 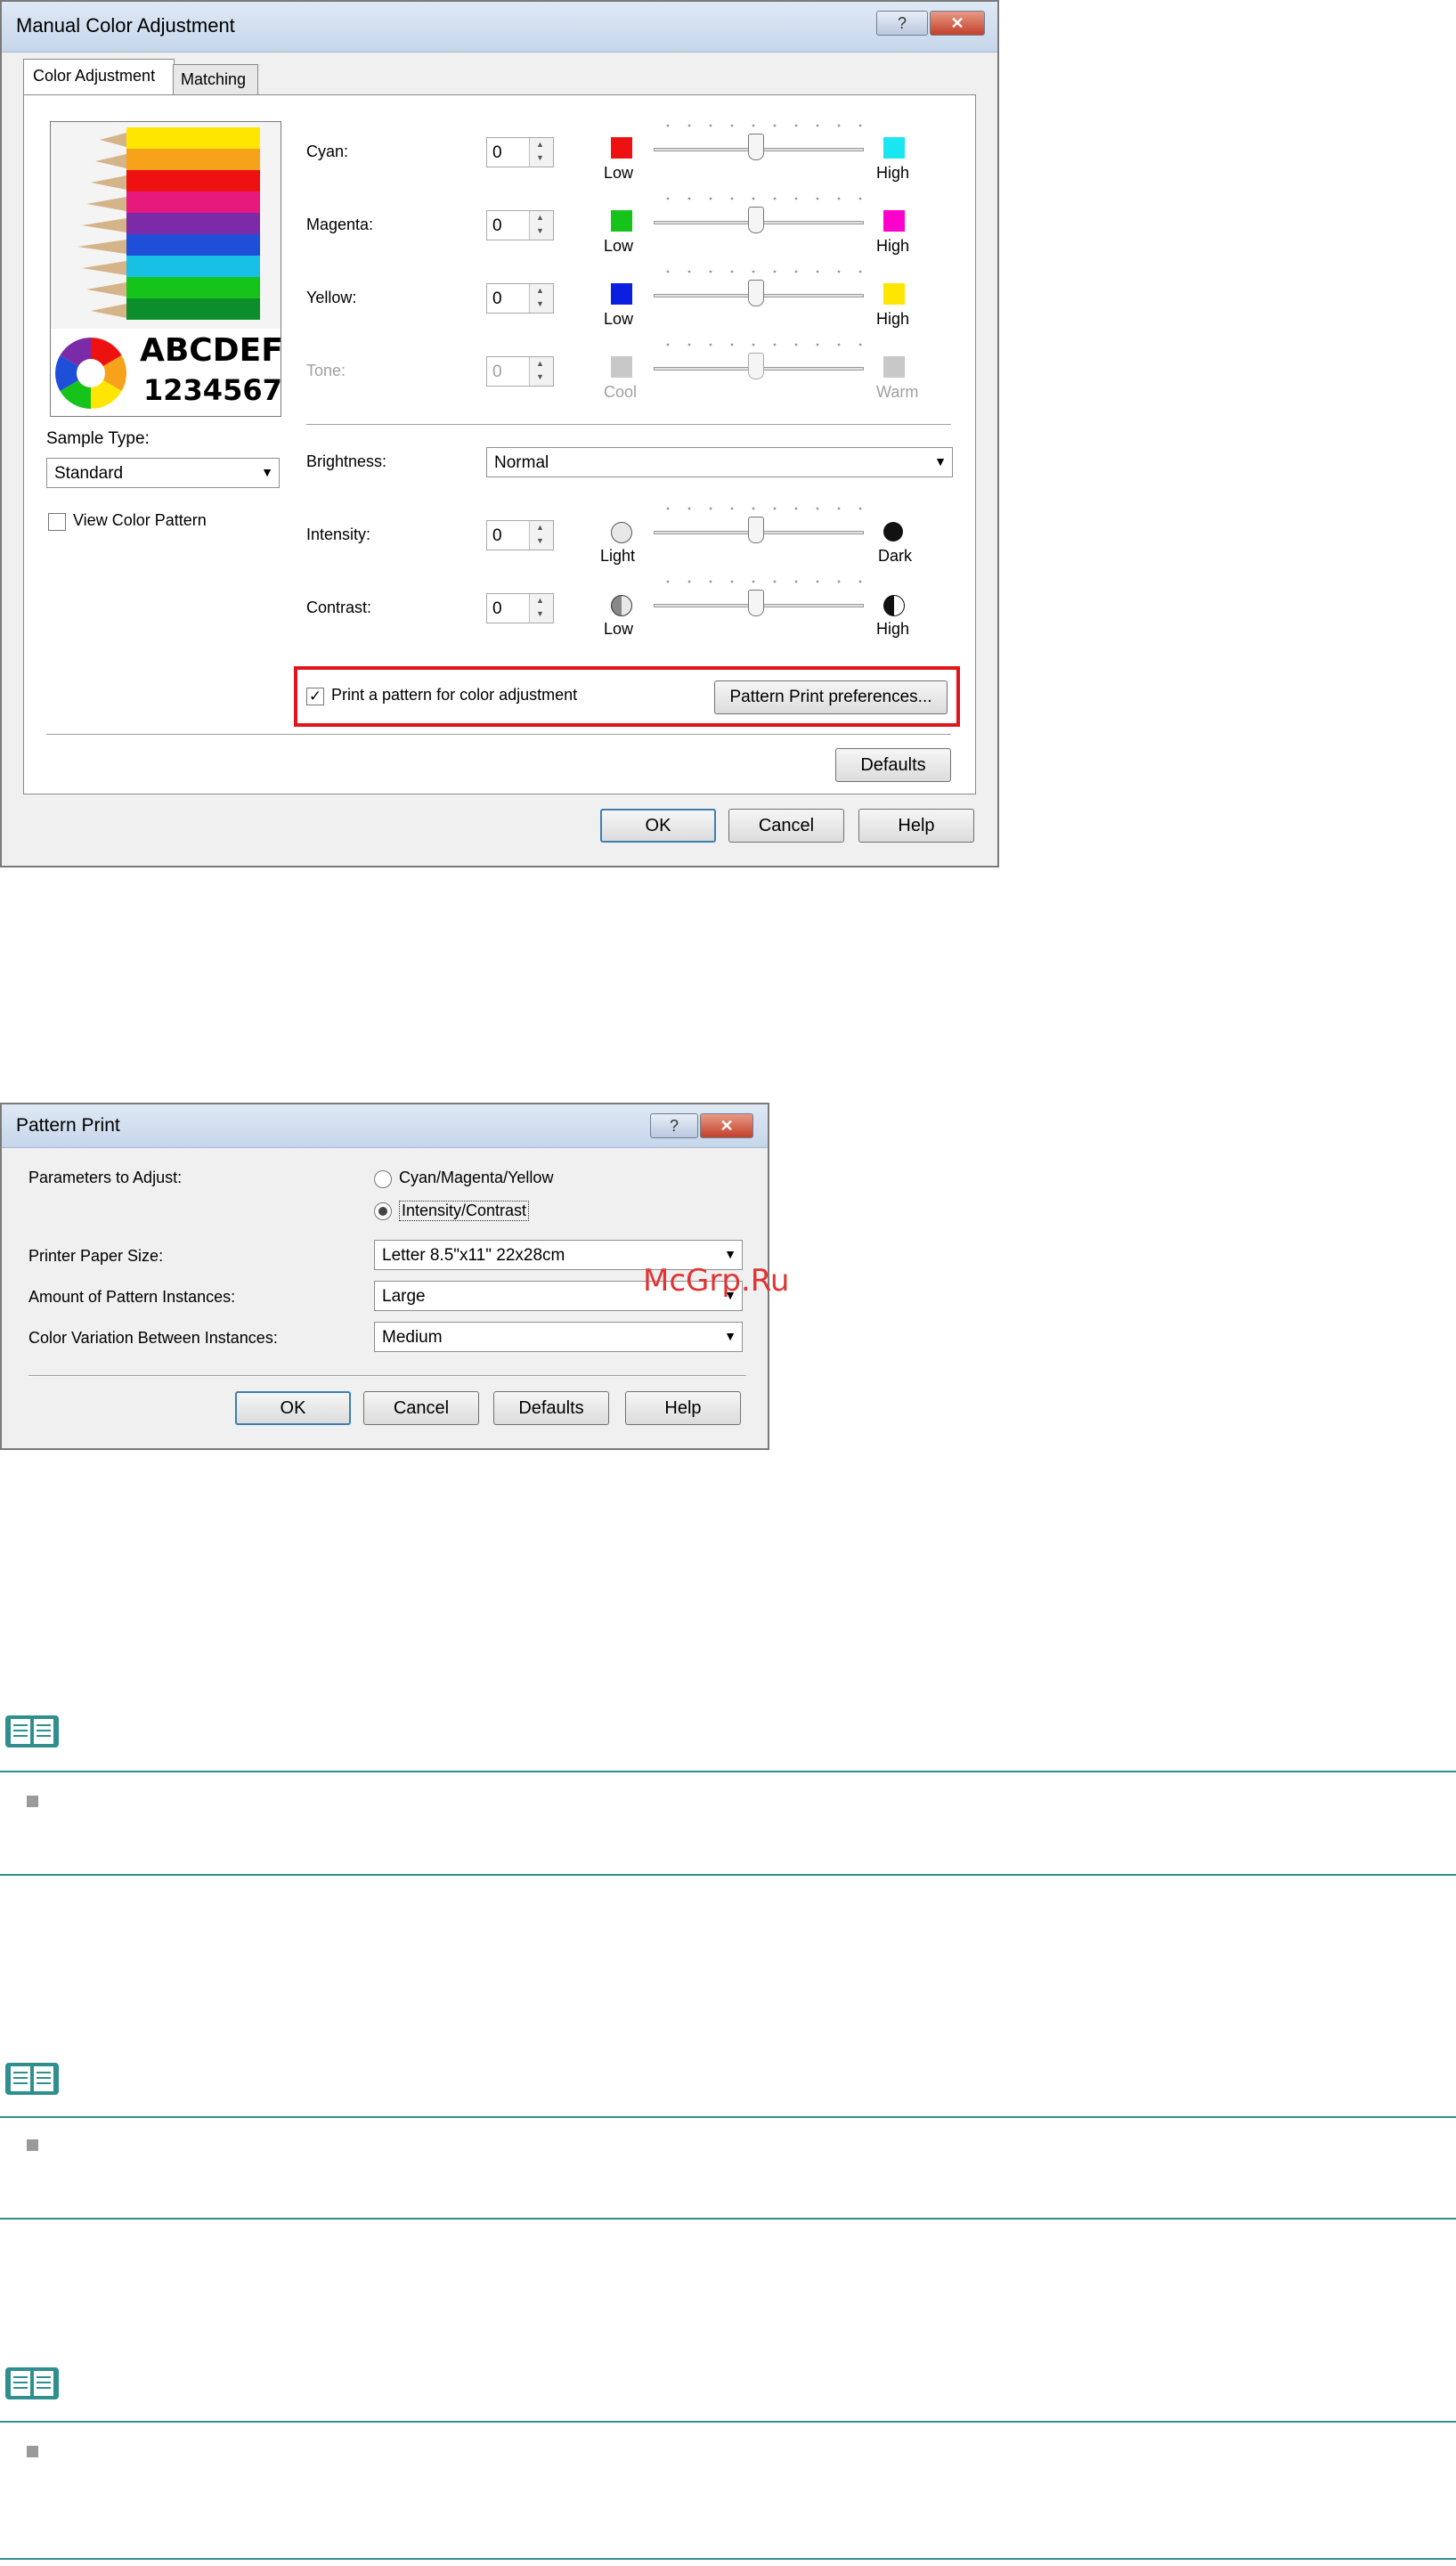 What do you see at coordinates (621, 148) in the screenshot?
I see `red-swatch` at bounding box center [621, 148].